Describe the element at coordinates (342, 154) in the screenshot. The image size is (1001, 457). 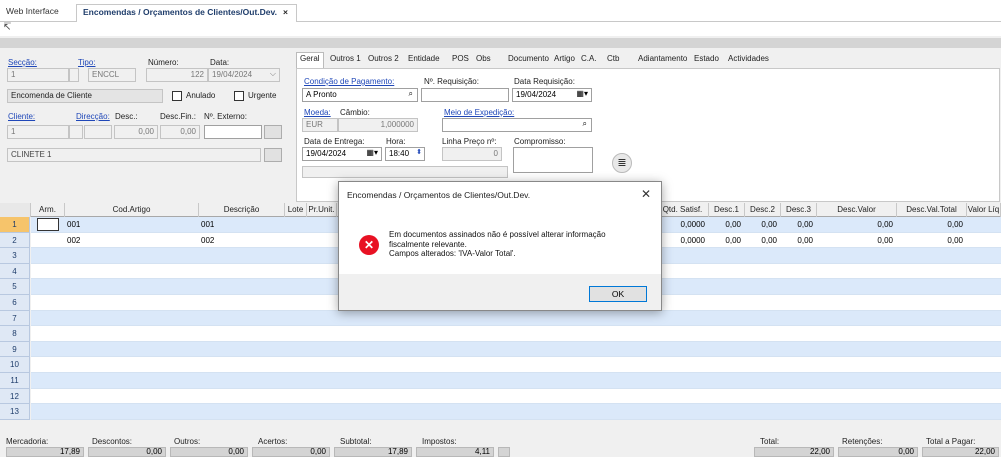
I see `data-entrega-field: 19/04/2024 ▦▾` at that location.